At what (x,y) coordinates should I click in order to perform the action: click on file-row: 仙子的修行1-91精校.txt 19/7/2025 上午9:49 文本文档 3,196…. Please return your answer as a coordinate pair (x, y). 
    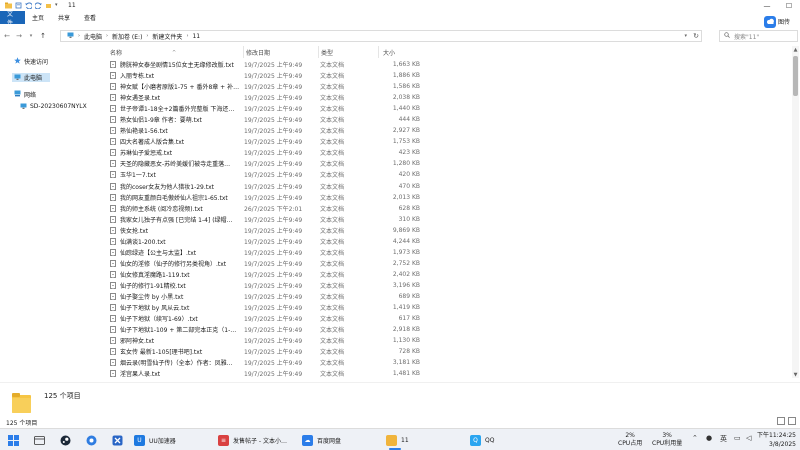
    Looking at the image, I should click on (448, 285).